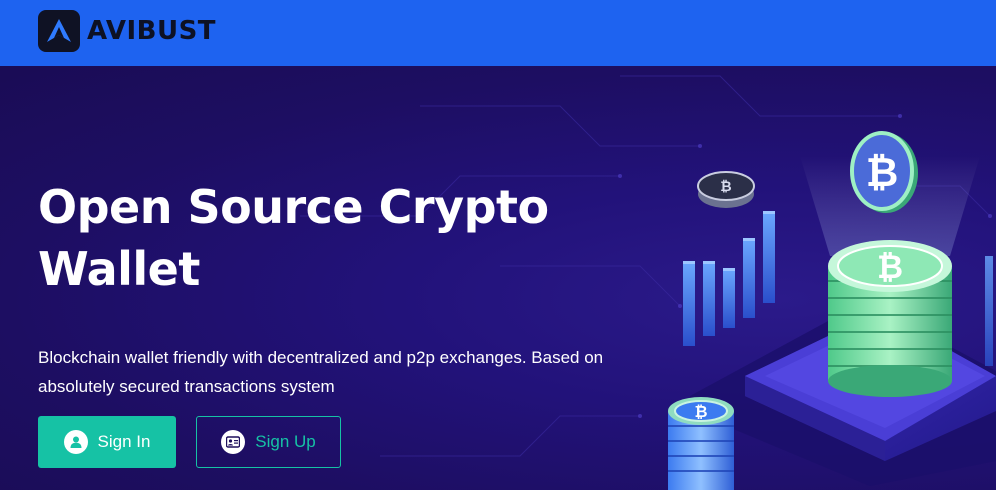  What do you see at coordinates (729, 278) in the screenshot?
I see `bar-chart-graphic` at bounding box center [729, 278].